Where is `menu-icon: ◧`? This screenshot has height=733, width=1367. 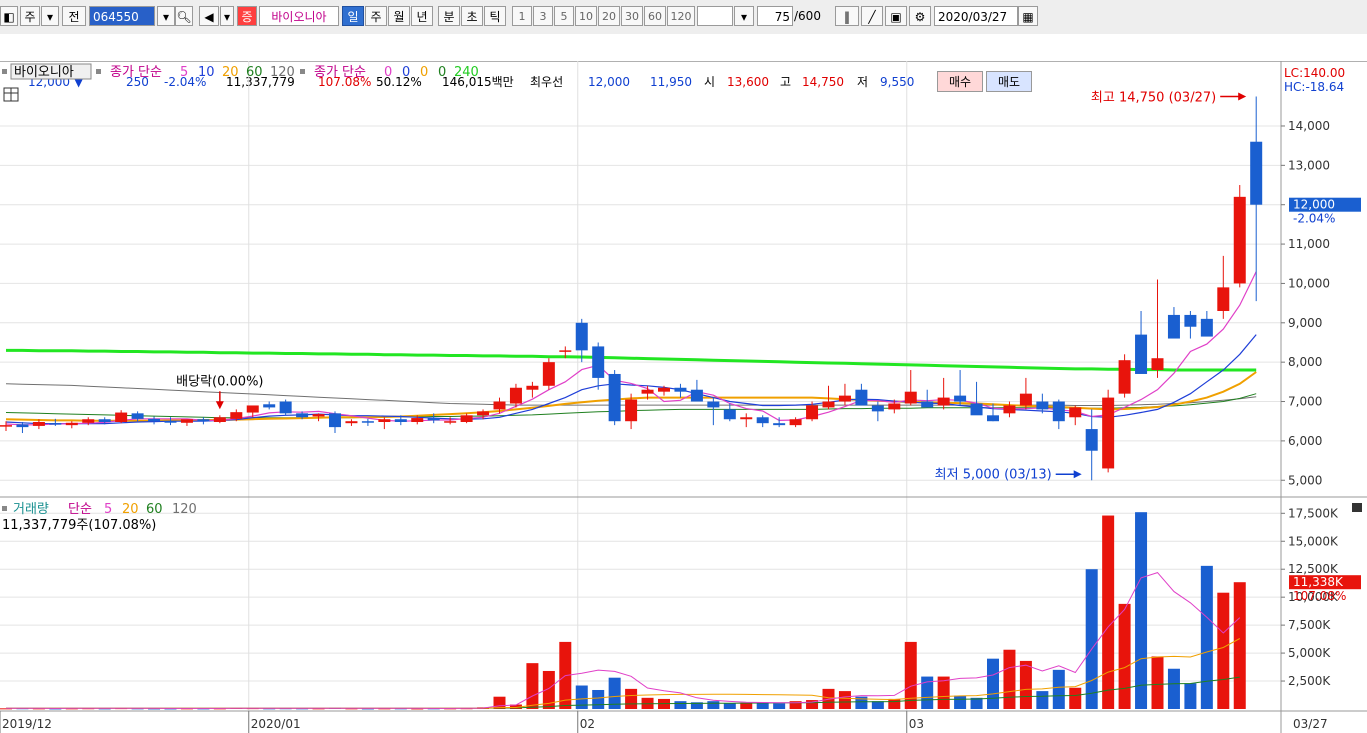 menu-icon: ◧ is located at coordinates (9, 16).